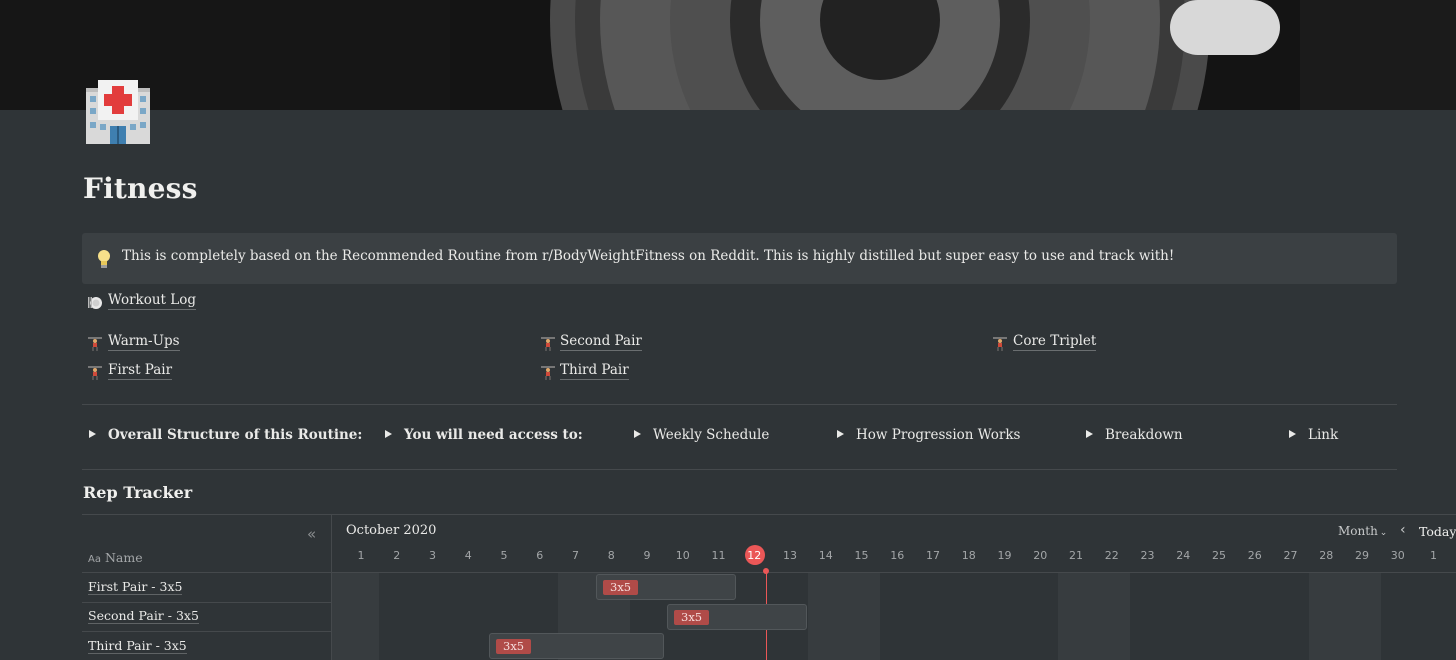  What do you see at coordinates (1326, 555) in the screenshot?
I see `day-label: 28` at bounding box center [1326, 555].